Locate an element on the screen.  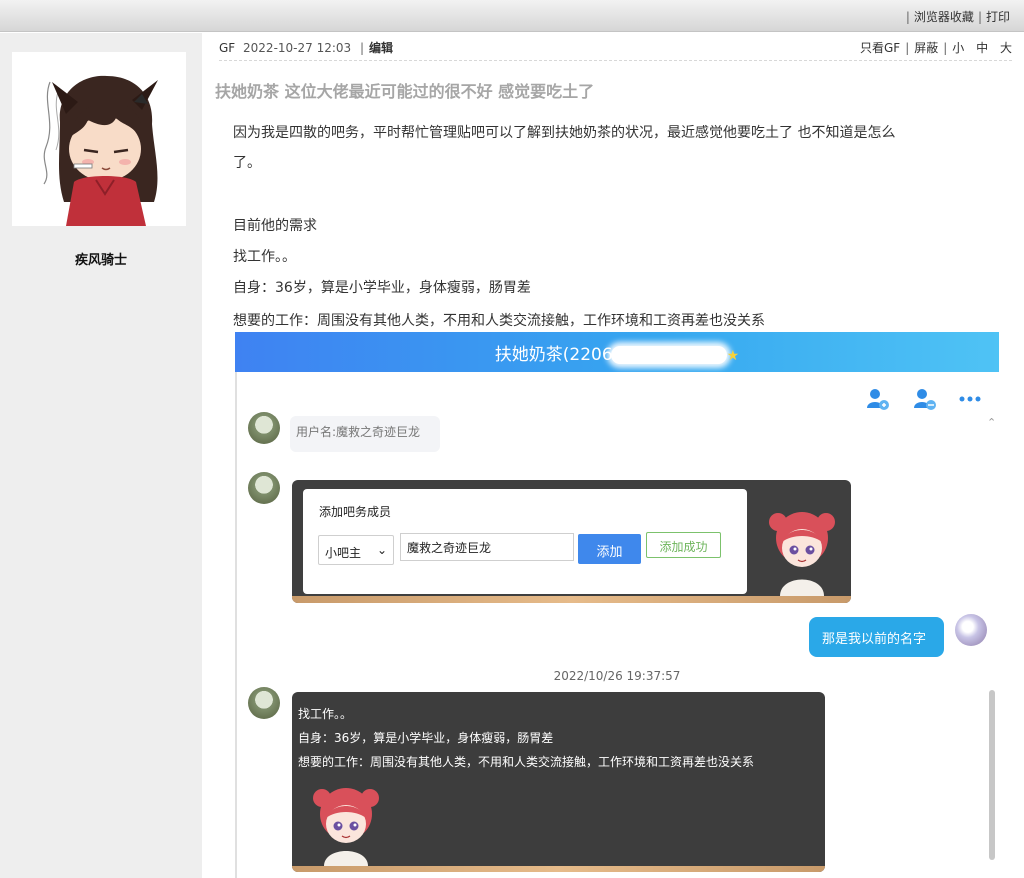
card-text-line: 想要的工作：周围没有其他人类，不用和人类交流接触，工作环境和工资再差也没关系 is located at coordinates (526, 762).